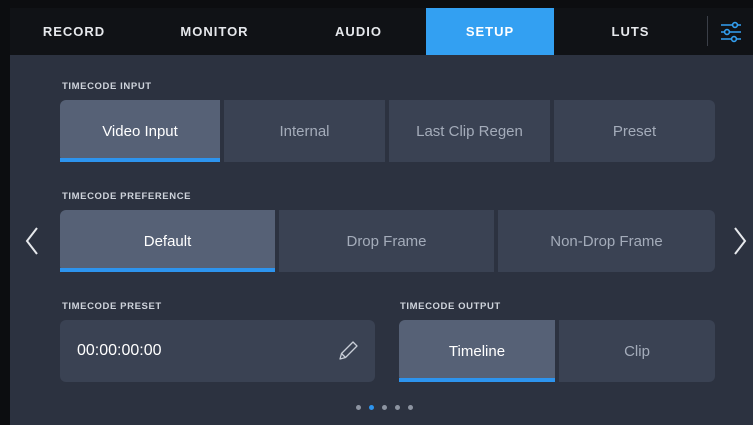  I want to click on option-last-clip-regen: Last Clip Regen, so click(469, 131).